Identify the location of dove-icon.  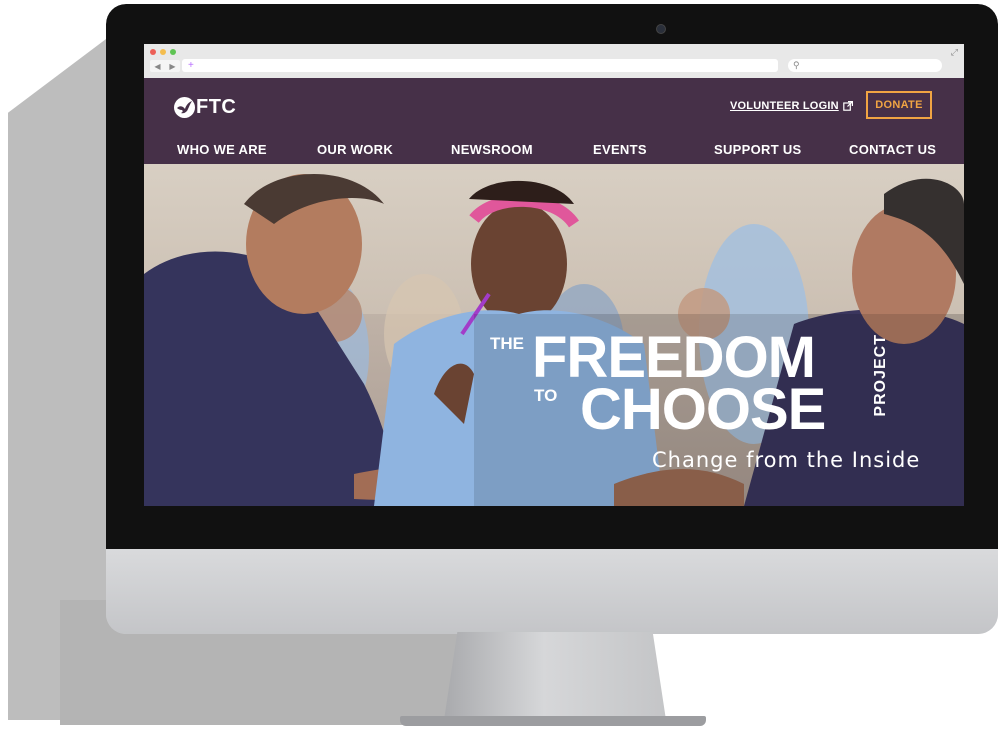
(184, 107).